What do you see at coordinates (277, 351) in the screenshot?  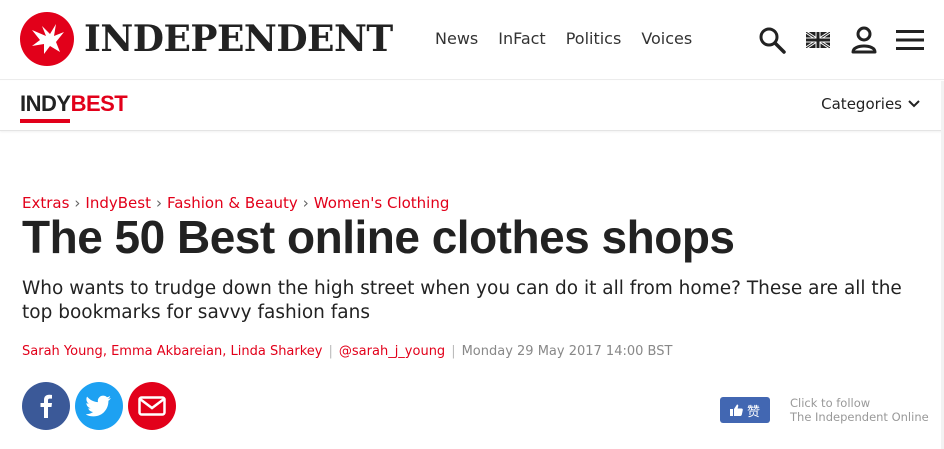 I see `author-link: Linda Sharkey` at bounding box center [277, 351].